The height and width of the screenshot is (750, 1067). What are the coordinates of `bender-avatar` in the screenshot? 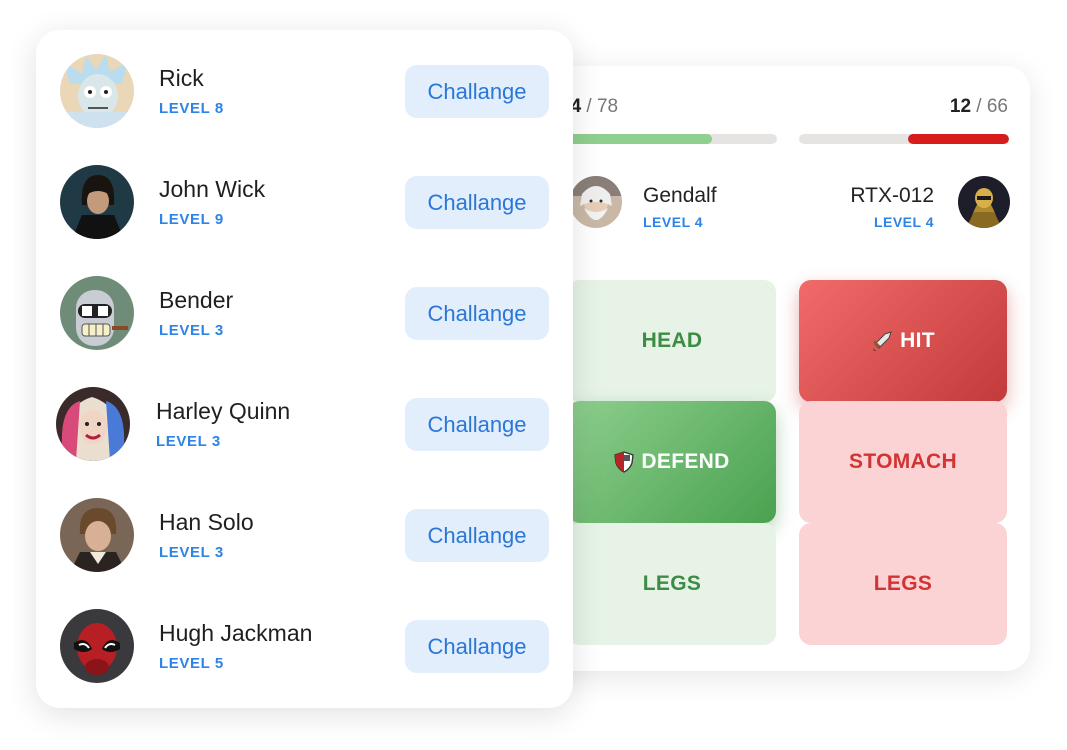 It's located at (97, 313).